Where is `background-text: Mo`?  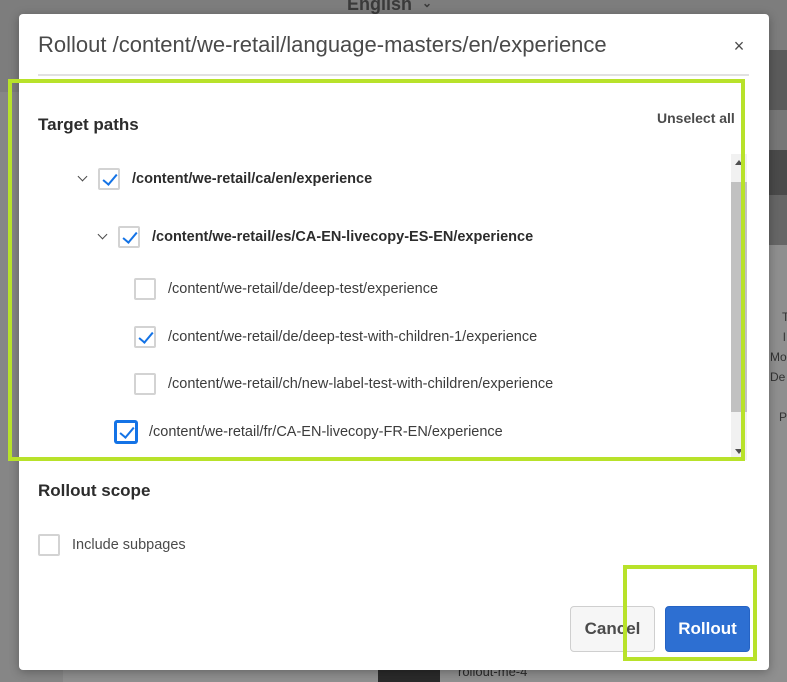 background-text: Mo is located at coordinates (778, 357).